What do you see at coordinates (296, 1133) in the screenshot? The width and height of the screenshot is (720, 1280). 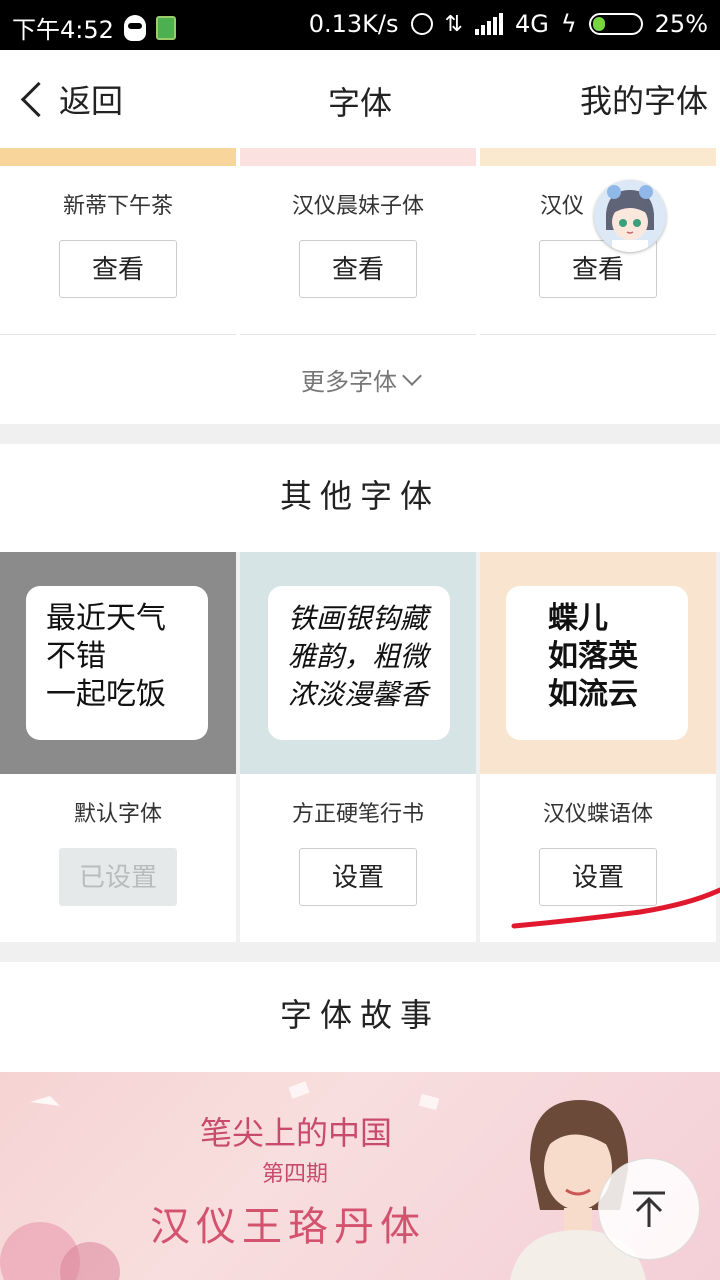 I see `banner-title: 笔尖上的中国` at bounding box center [296, 1133].